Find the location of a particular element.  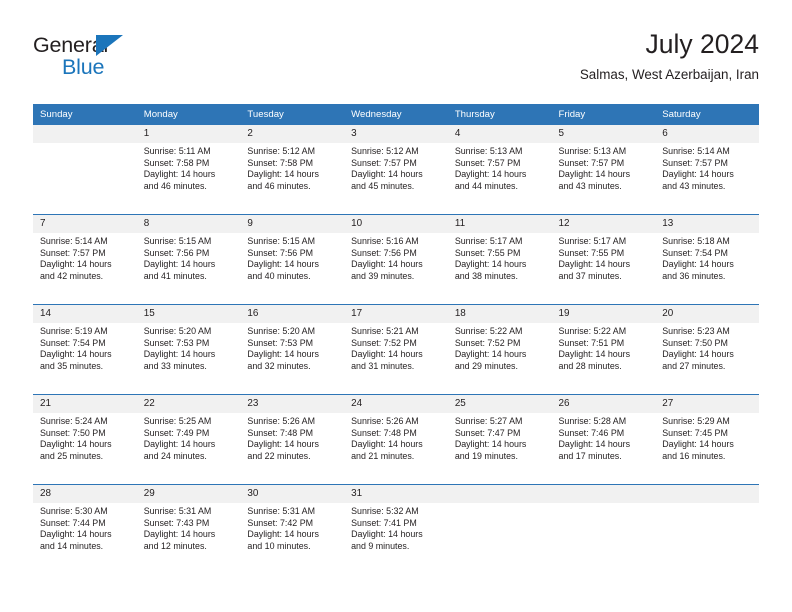

day-number: 3 is located at coordinates (396, 134).